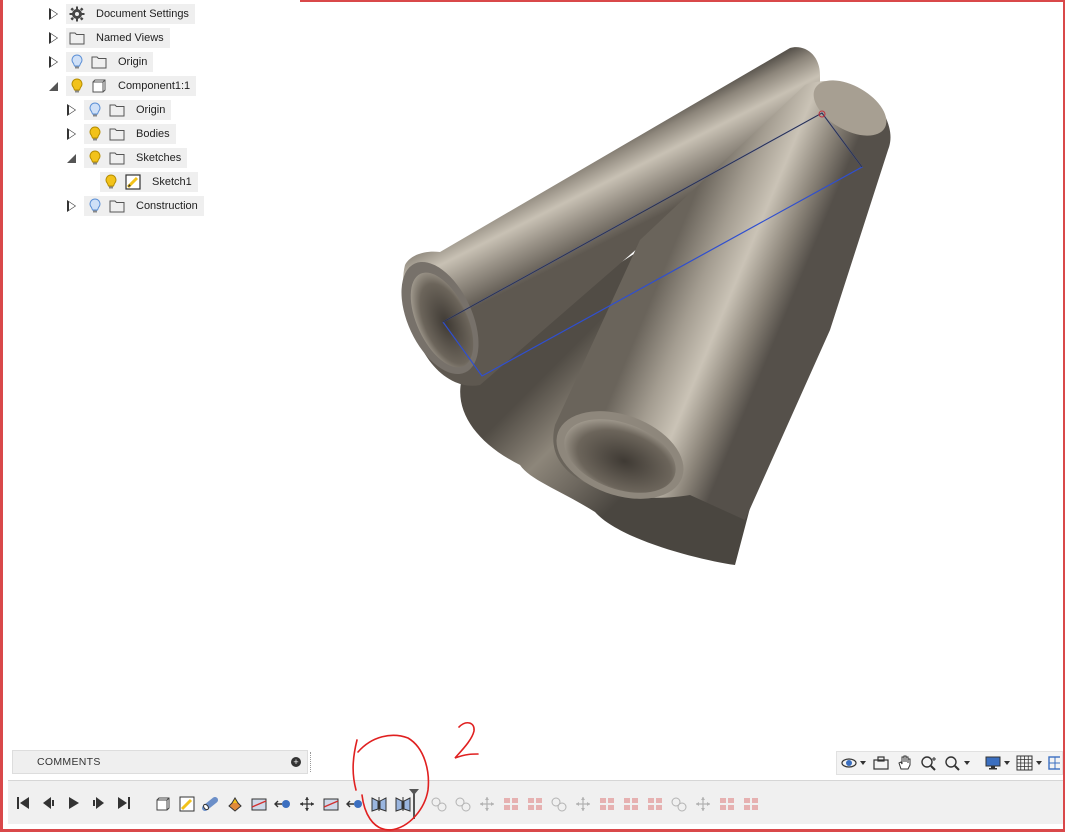  I want to click on pipe-icon, so click(210, 804).